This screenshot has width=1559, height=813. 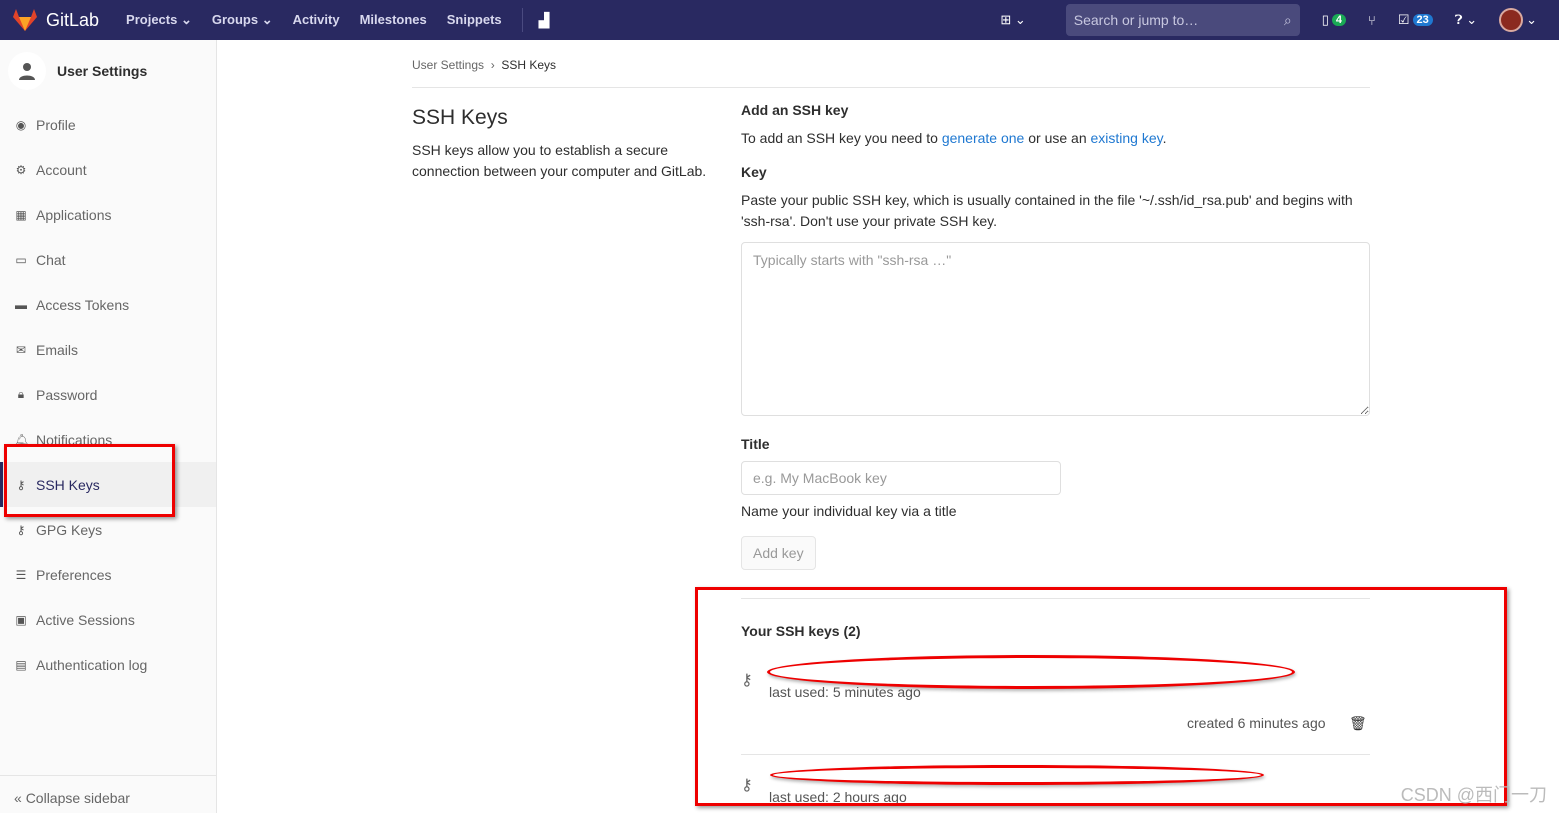 What do you see at coordinates (242, 20) in the screenshot?
I see `nav-groups: Groups ⌄` at bounding box center [242, 20].